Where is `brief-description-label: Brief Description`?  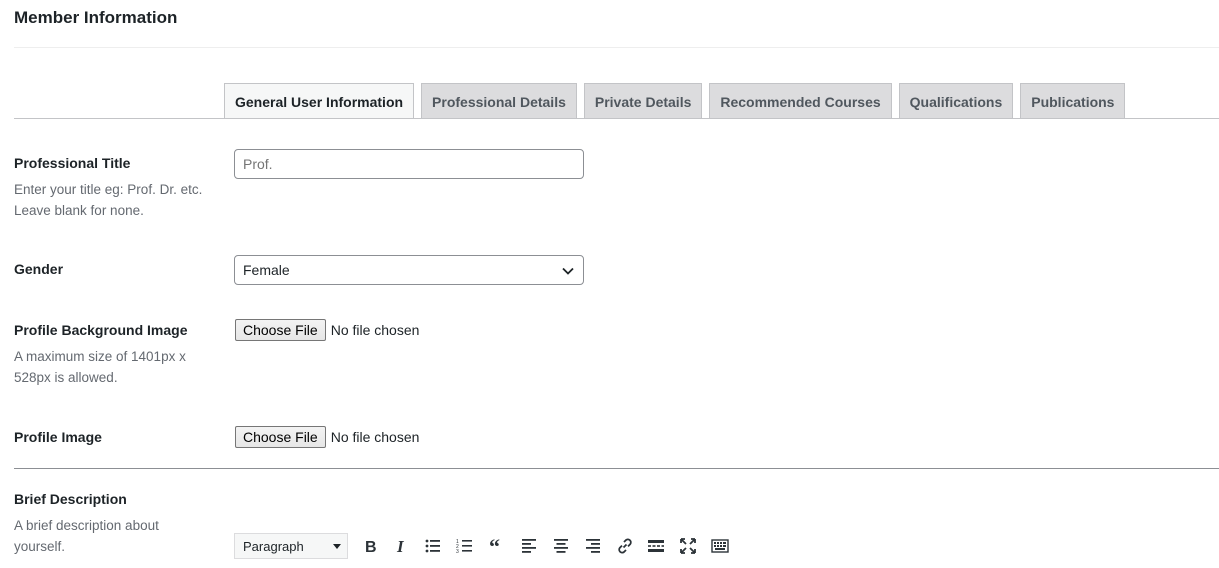
brief-description-label: Brief Description is located at coordinates (70, 499).